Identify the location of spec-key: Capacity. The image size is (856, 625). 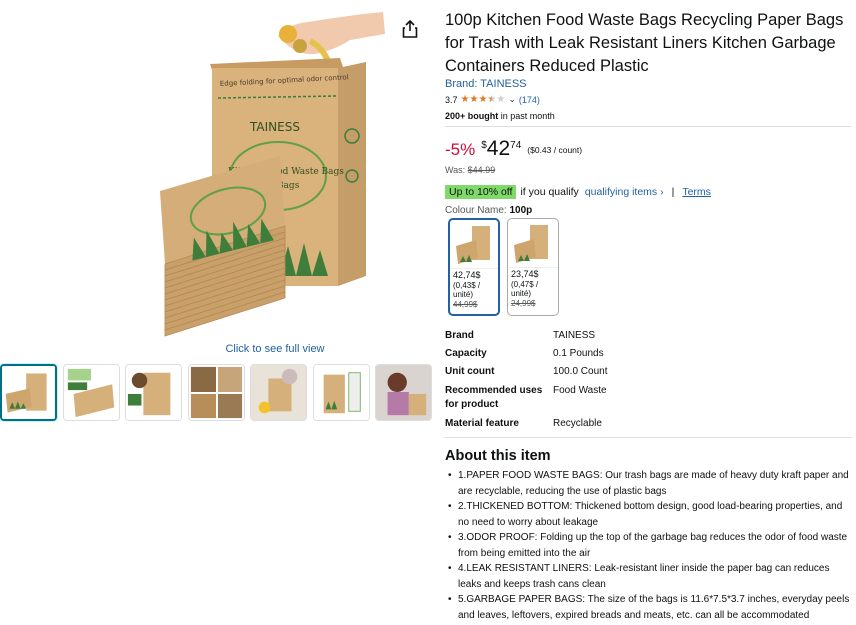
(466, 353).